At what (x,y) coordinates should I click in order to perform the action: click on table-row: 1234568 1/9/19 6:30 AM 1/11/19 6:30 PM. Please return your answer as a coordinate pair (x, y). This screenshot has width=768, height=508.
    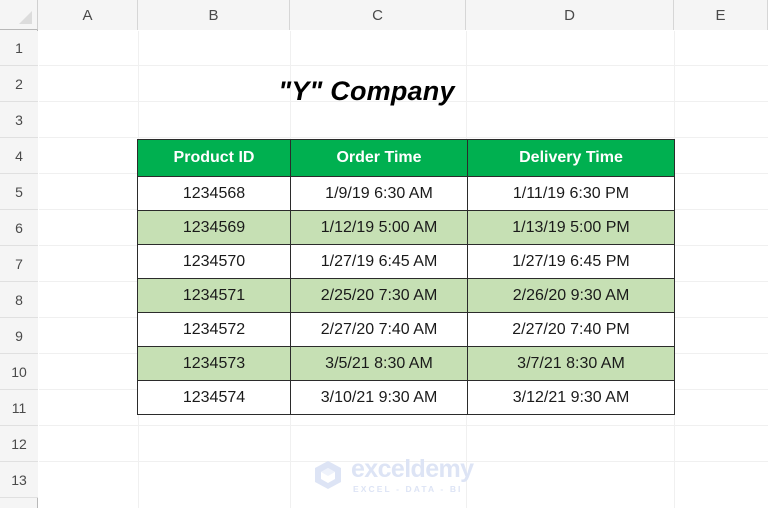
    Looking at the image, I should click on (406, 193).